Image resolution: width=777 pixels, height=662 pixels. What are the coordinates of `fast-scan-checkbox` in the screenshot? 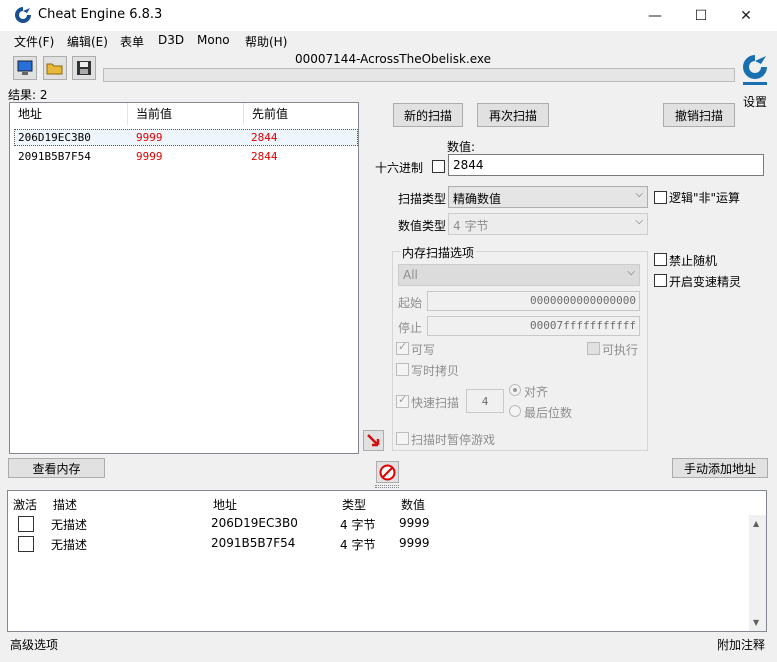 It's located at (402, 400).